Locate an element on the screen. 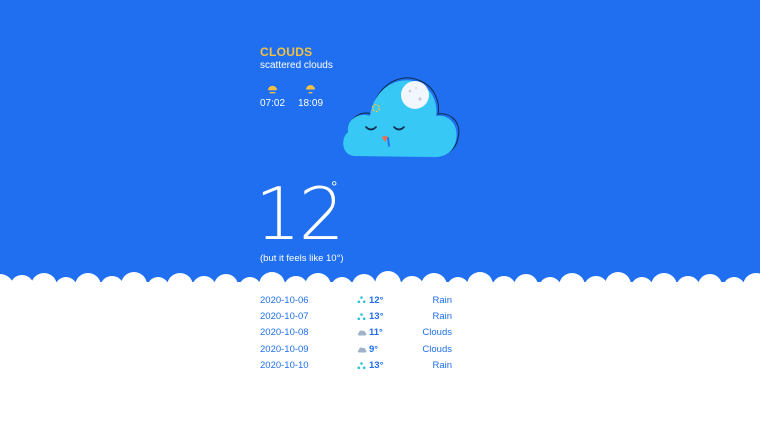  sunset-time: 18:09 is located at coordinates (311, 103).